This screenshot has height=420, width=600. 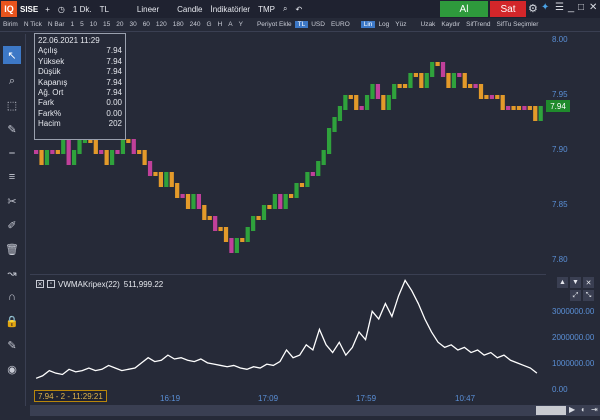 I want to click on scroll-end-icon: ⇥, so click(x=594, y=409).